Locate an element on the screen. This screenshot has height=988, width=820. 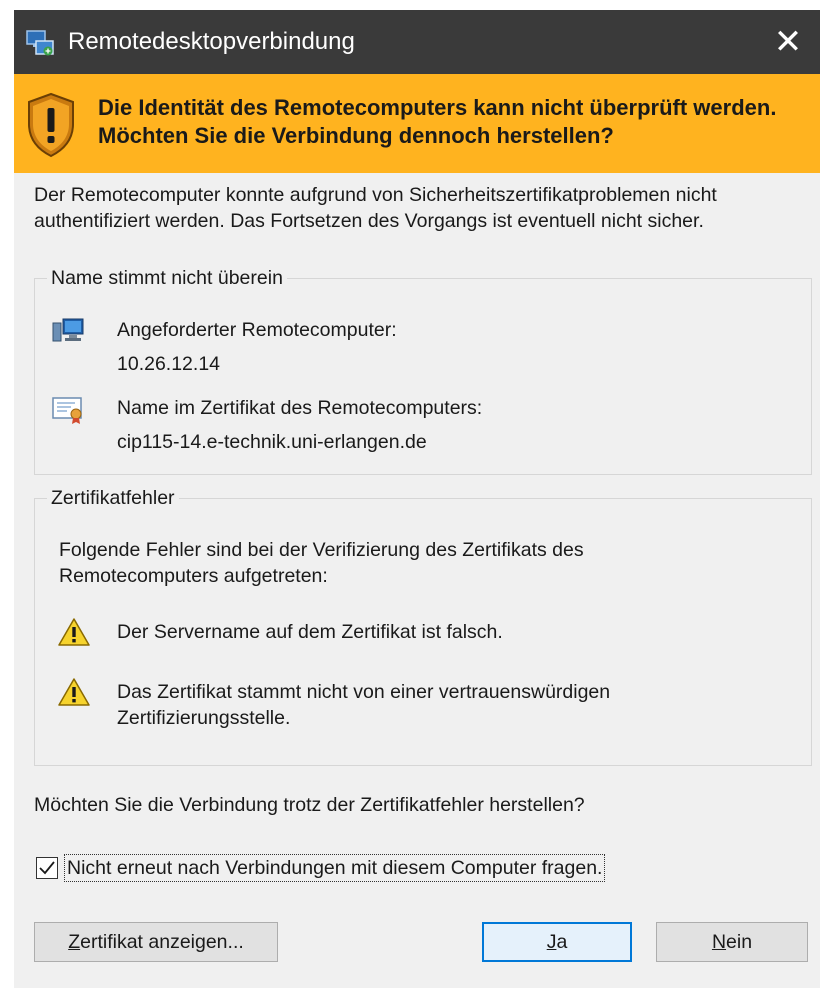
checkmark-icon is located at coordinates (47, 868).